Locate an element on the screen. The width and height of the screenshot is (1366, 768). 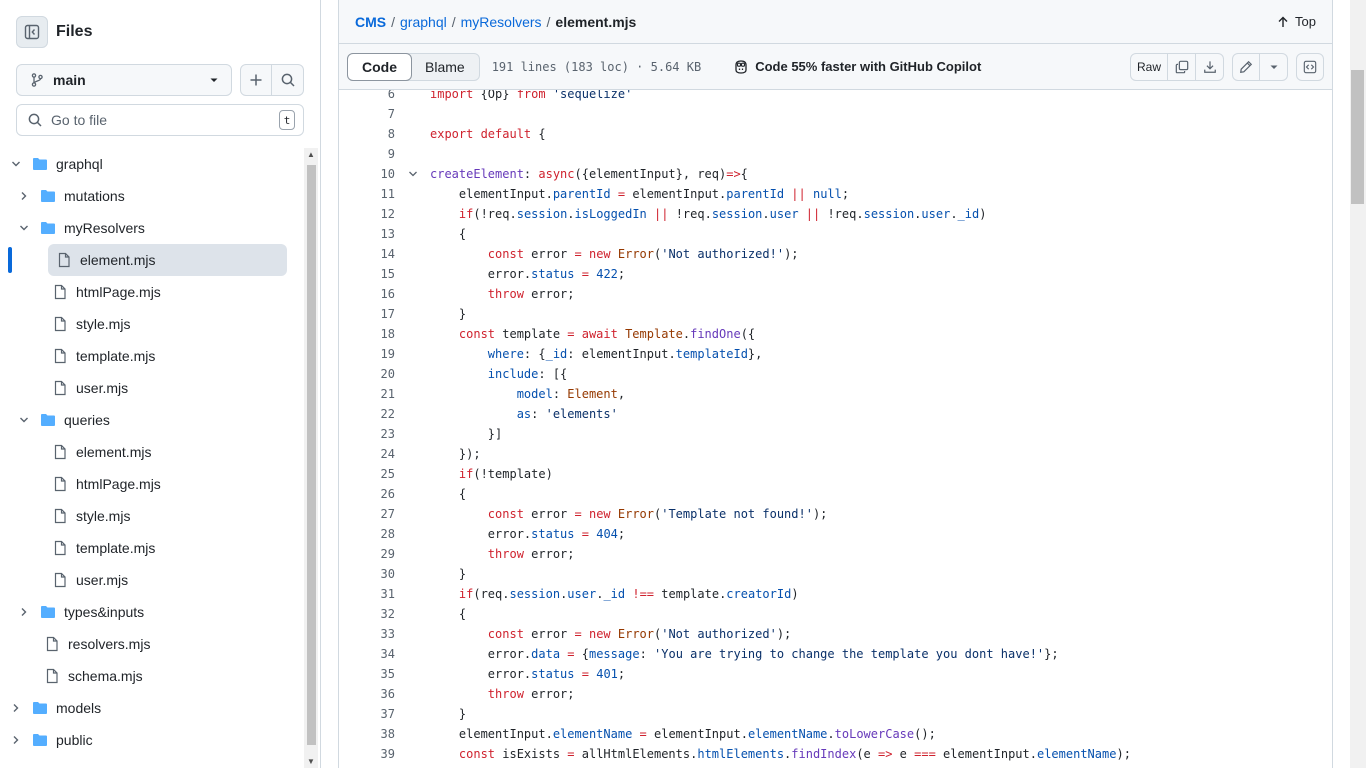
line-number: 19 is located at coordinates (367, 354).